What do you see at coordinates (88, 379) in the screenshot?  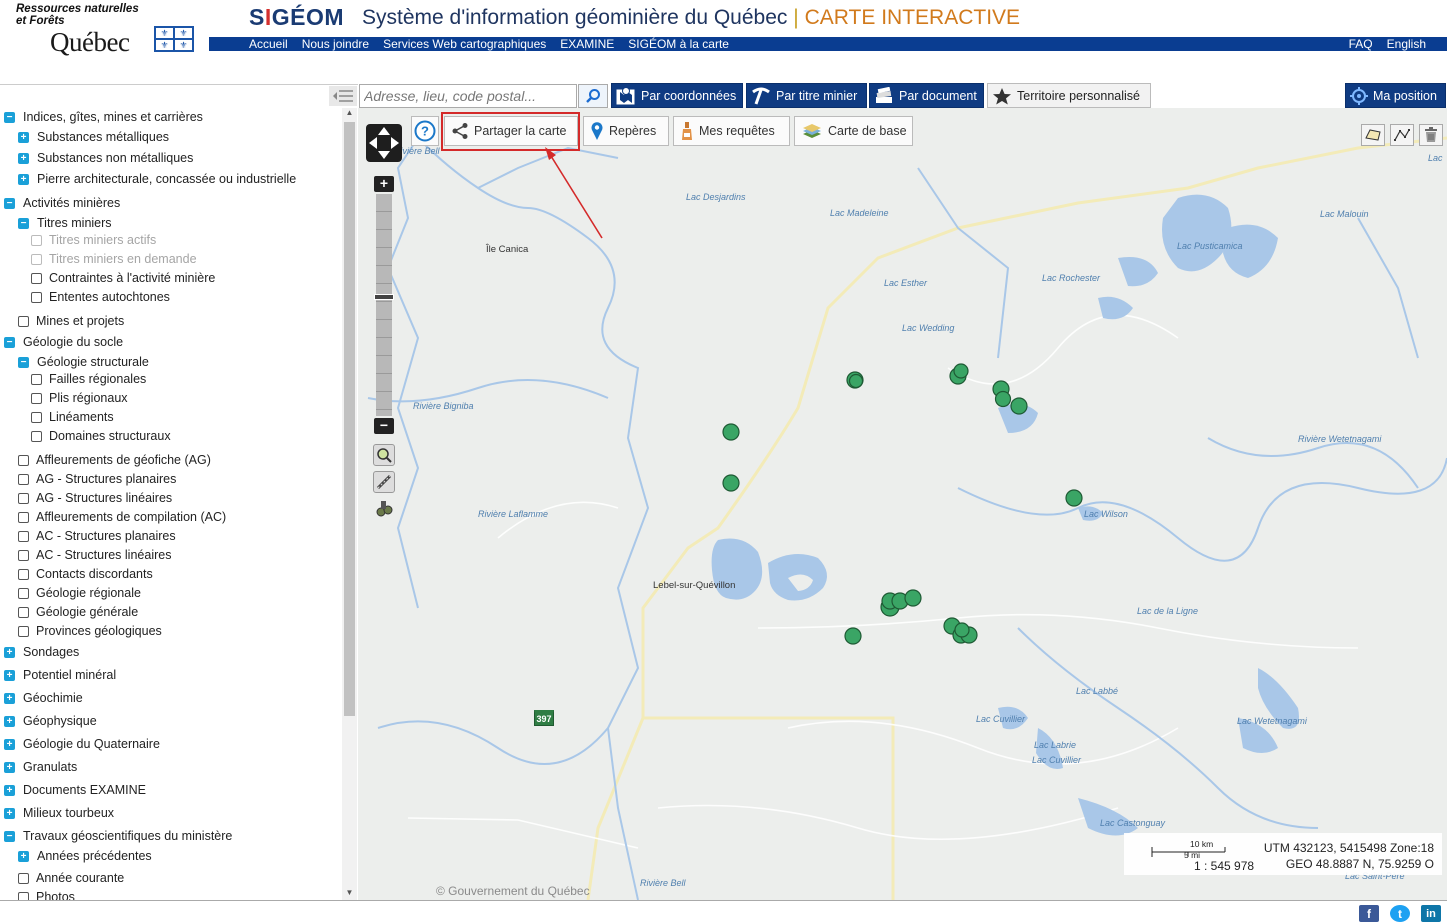 I see `layer-item: Failles régionales` at bounding box center [88, 379].